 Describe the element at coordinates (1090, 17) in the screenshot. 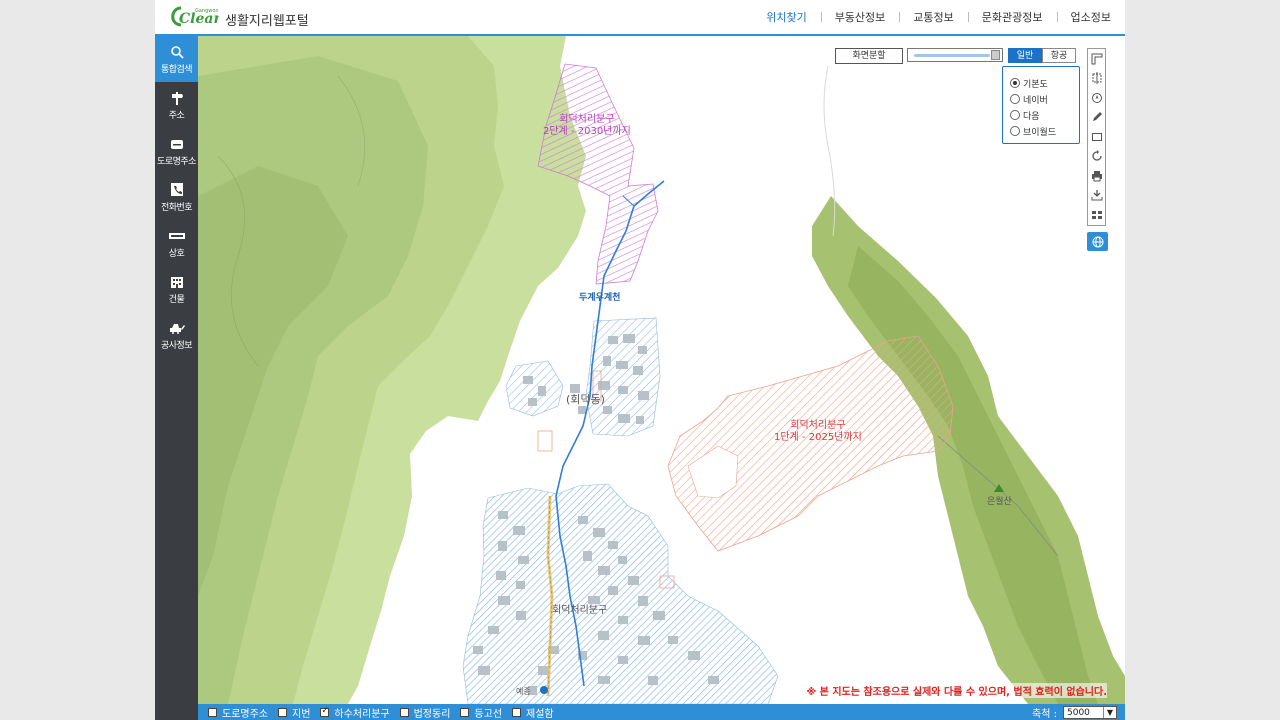

I see `nav-business: 업소정보` at that location.